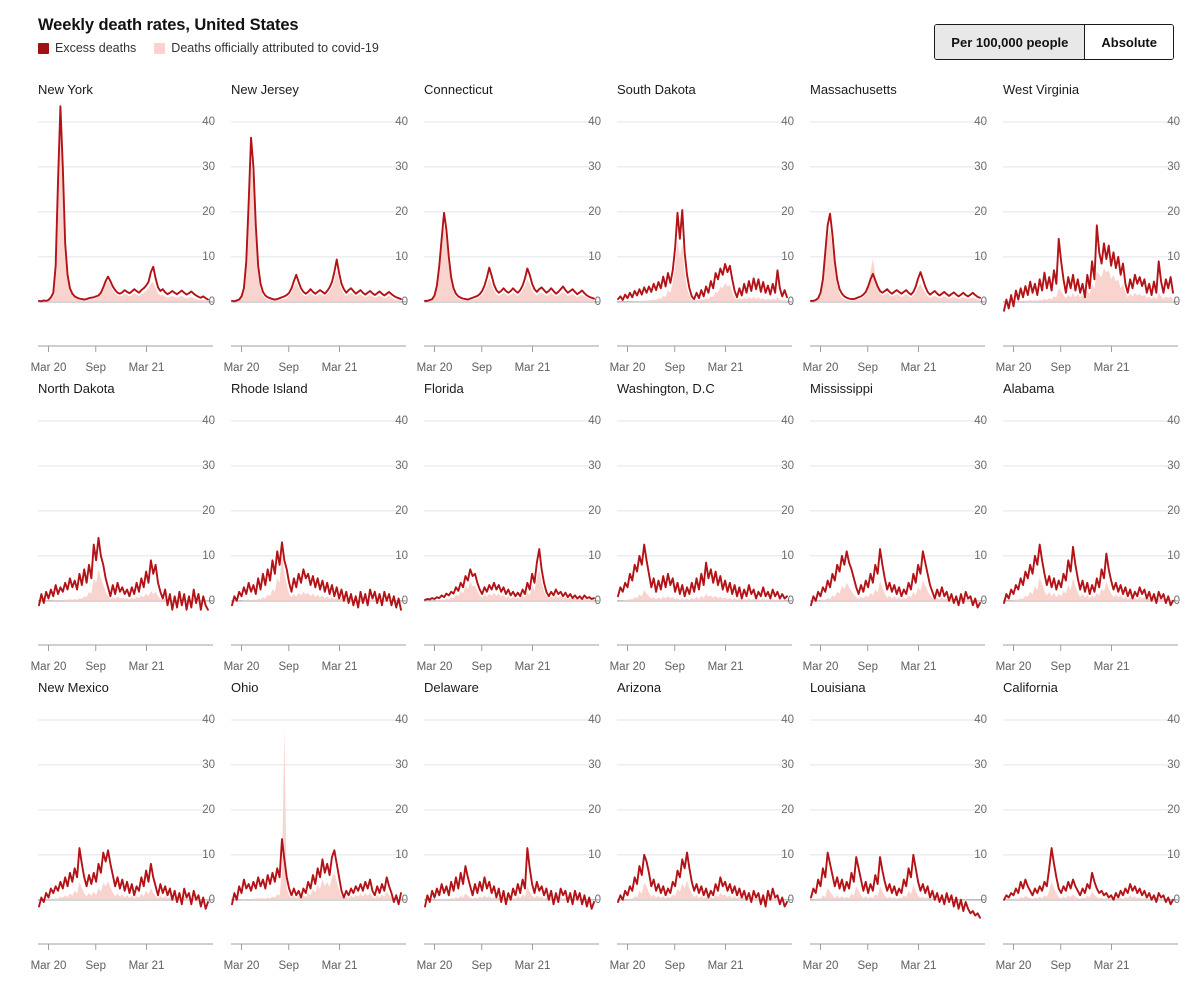 The height and width of the screenshot is (988, 1200). What do you see at coordinates (265, 89) in the screenshot?
I see `panel-title: New Jersey` at bounding box center [265, 89].